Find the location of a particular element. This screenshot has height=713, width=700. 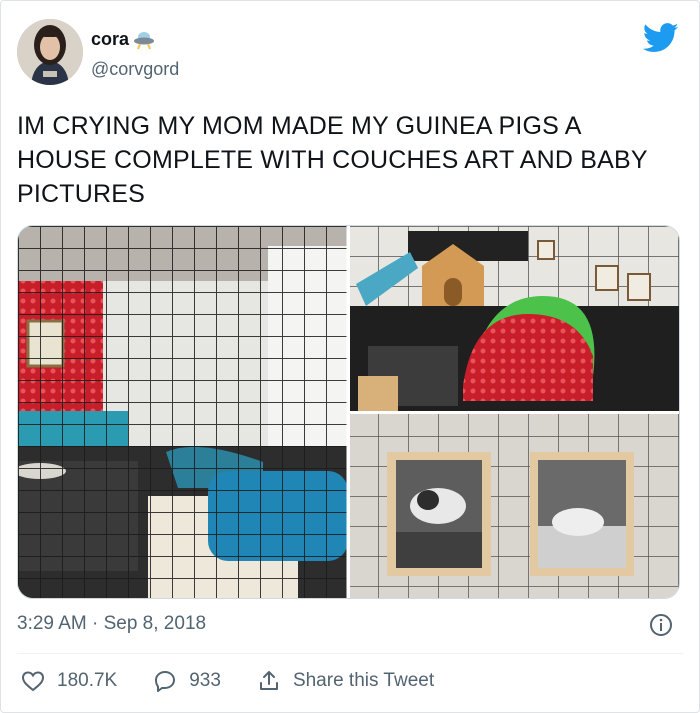

divider is located at coordinates (350, 653).